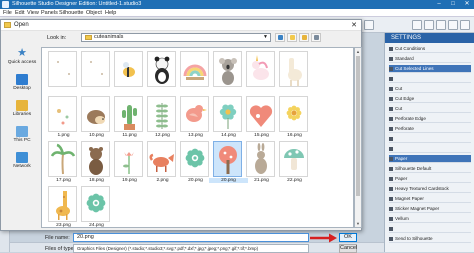 Image resolution: width=474 pixels, height=253 pixels. I want to click on settings-row-label: Silhouette Default, so click(413, 168).